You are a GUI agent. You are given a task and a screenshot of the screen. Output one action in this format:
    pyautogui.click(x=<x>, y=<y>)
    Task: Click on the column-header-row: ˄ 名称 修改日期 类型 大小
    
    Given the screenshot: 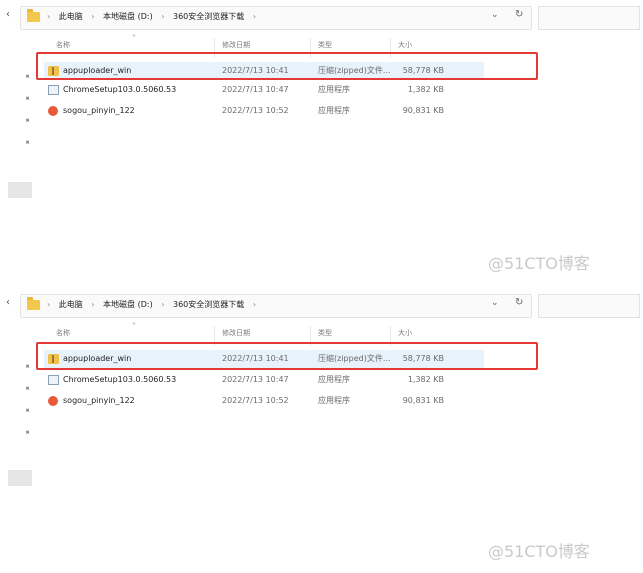 What is the action you would take?
    pyautogui.click(x=321, y=332)
    